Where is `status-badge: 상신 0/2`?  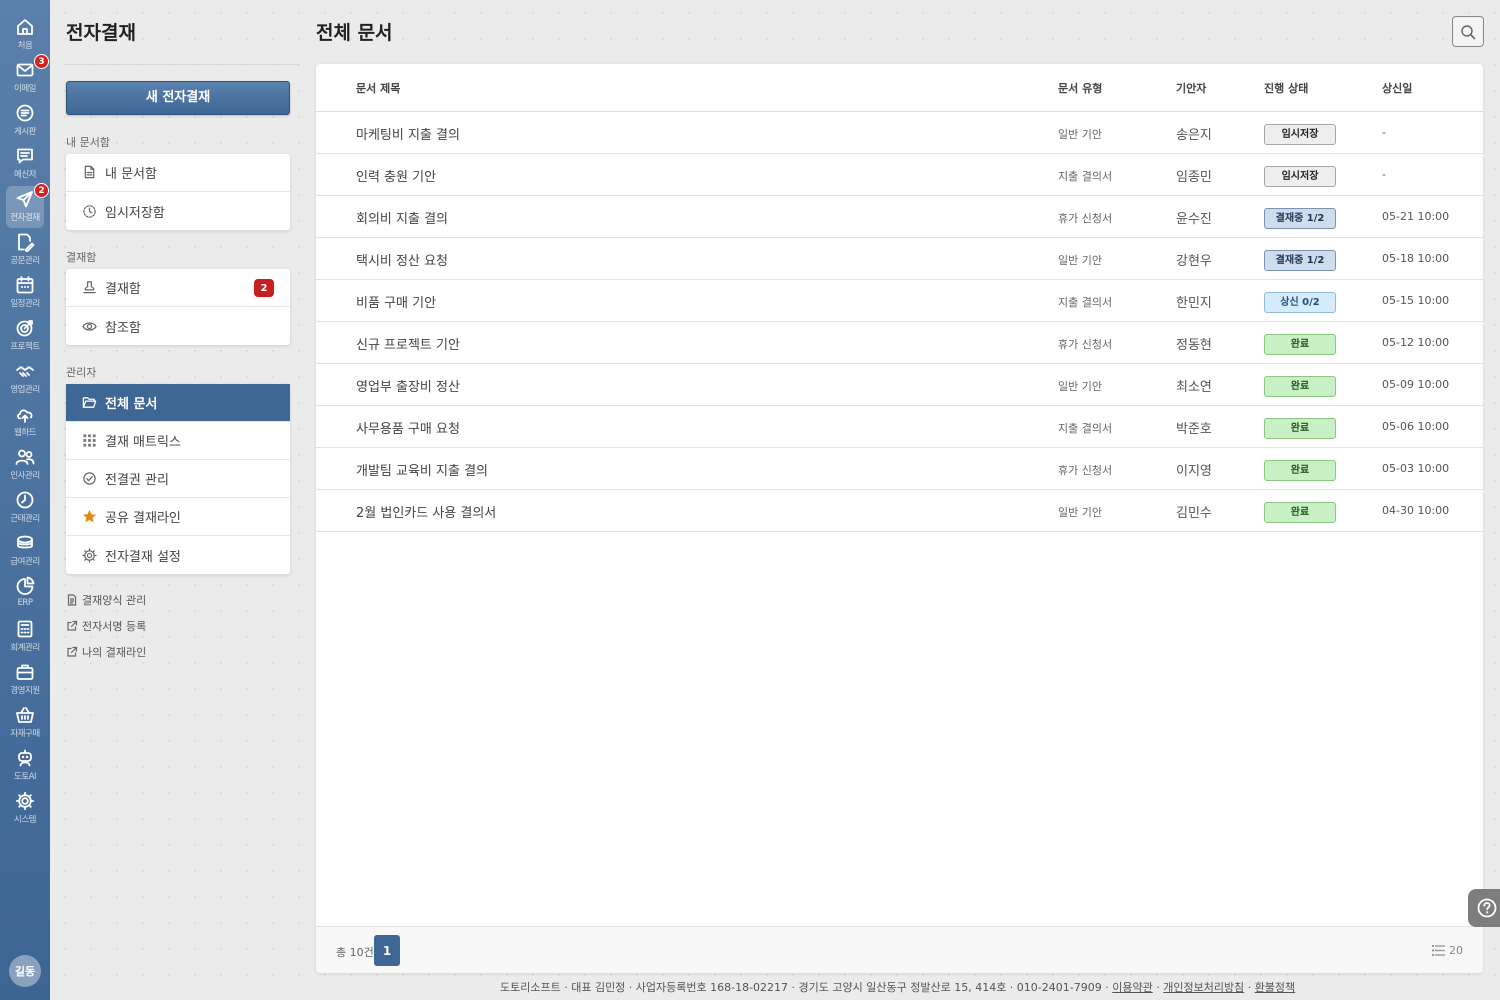
status-badge: 상신 0/2 is located at coordinates (1300, 302).